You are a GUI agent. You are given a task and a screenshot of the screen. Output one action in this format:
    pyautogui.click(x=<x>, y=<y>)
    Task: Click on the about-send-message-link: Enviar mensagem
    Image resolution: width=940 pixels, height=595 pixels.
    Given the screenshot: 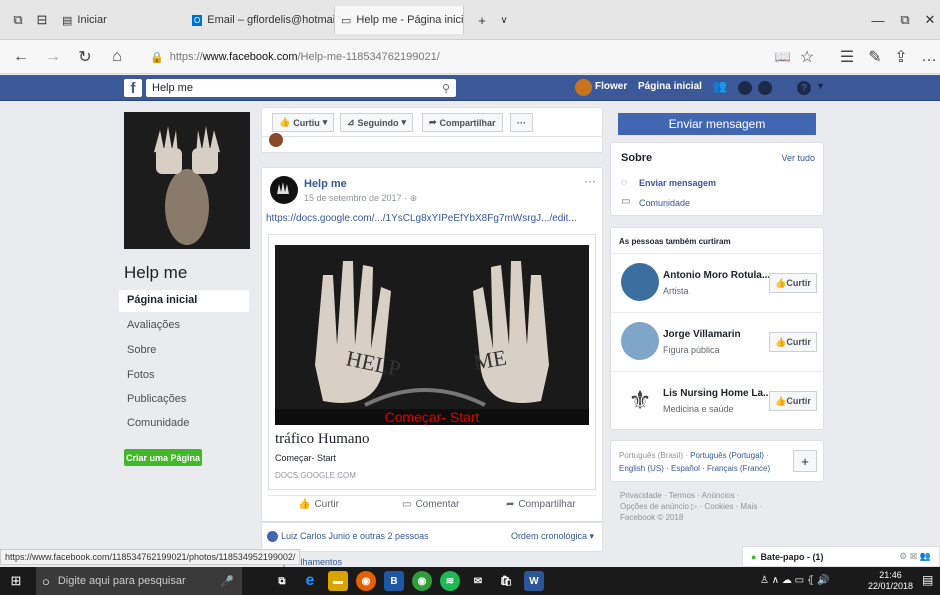 What is the action you would take?
    pyautogui.click(x=677, y=183)
    